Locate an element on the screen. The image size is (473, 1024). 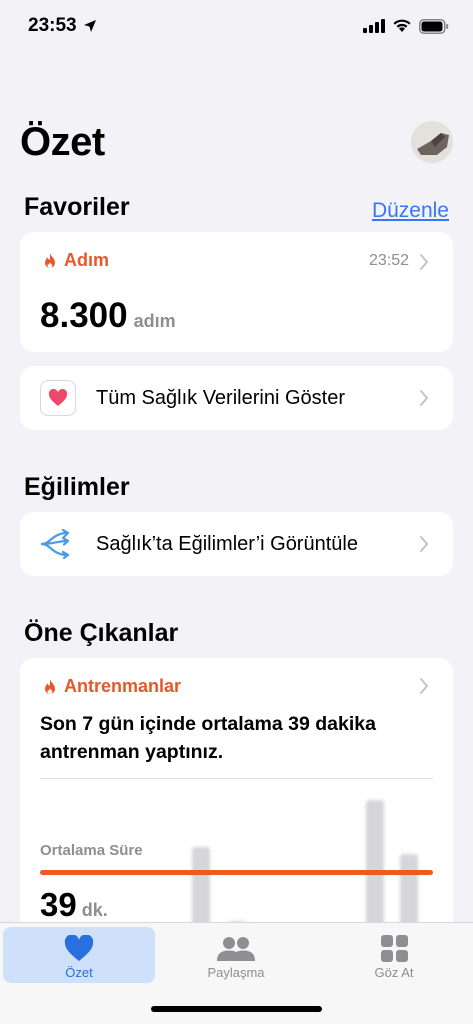
workouts-card-header: Antrenmanlar is located at coordinates (111, 686).